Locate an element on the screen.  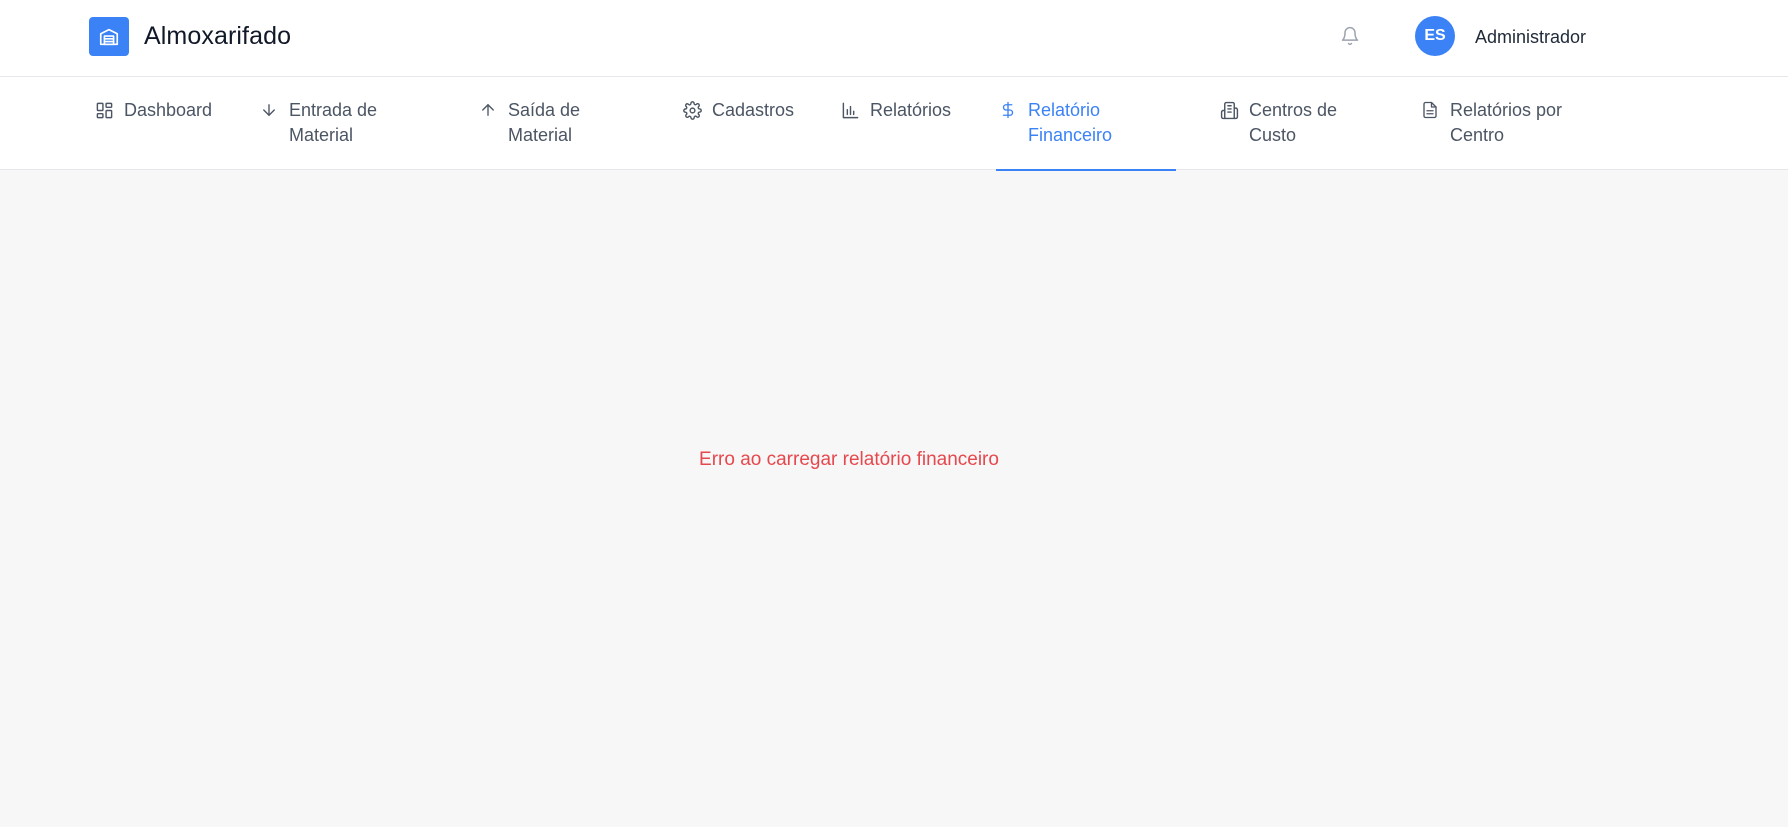
nav-item-dashboard: Dashboard is located at coordinates (159, 123).